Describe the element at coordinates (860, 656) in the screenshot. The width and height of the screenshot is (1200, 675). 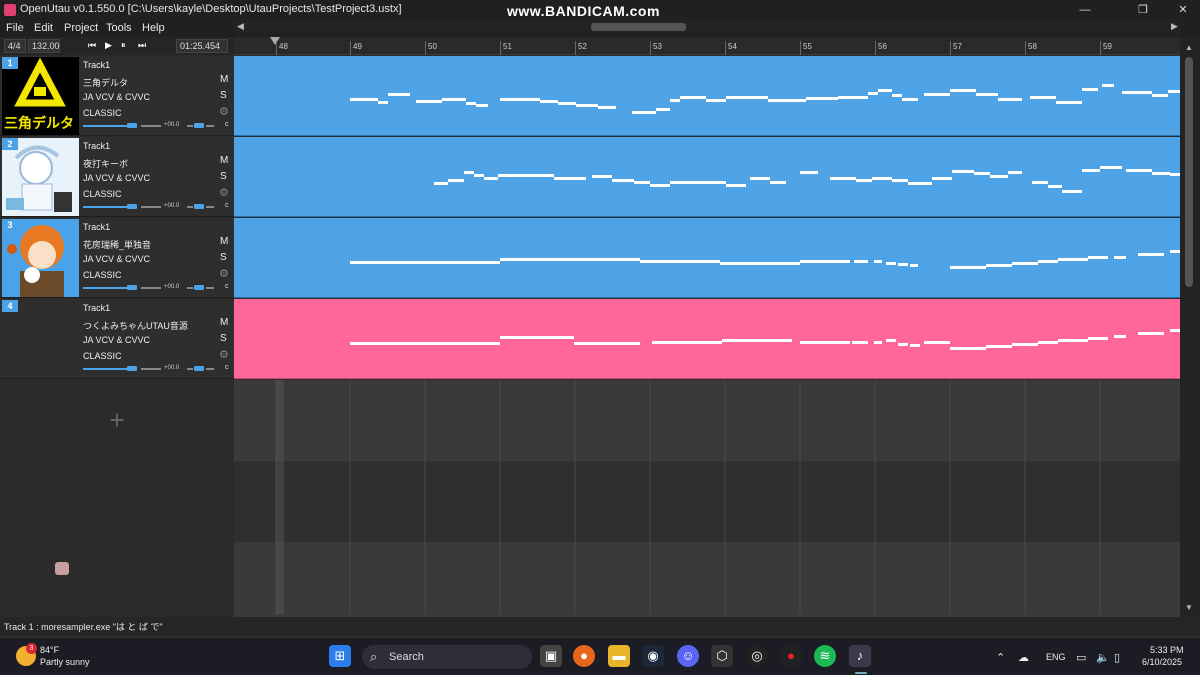
I see `openutau-taskbar-icon: ♪` at that location.